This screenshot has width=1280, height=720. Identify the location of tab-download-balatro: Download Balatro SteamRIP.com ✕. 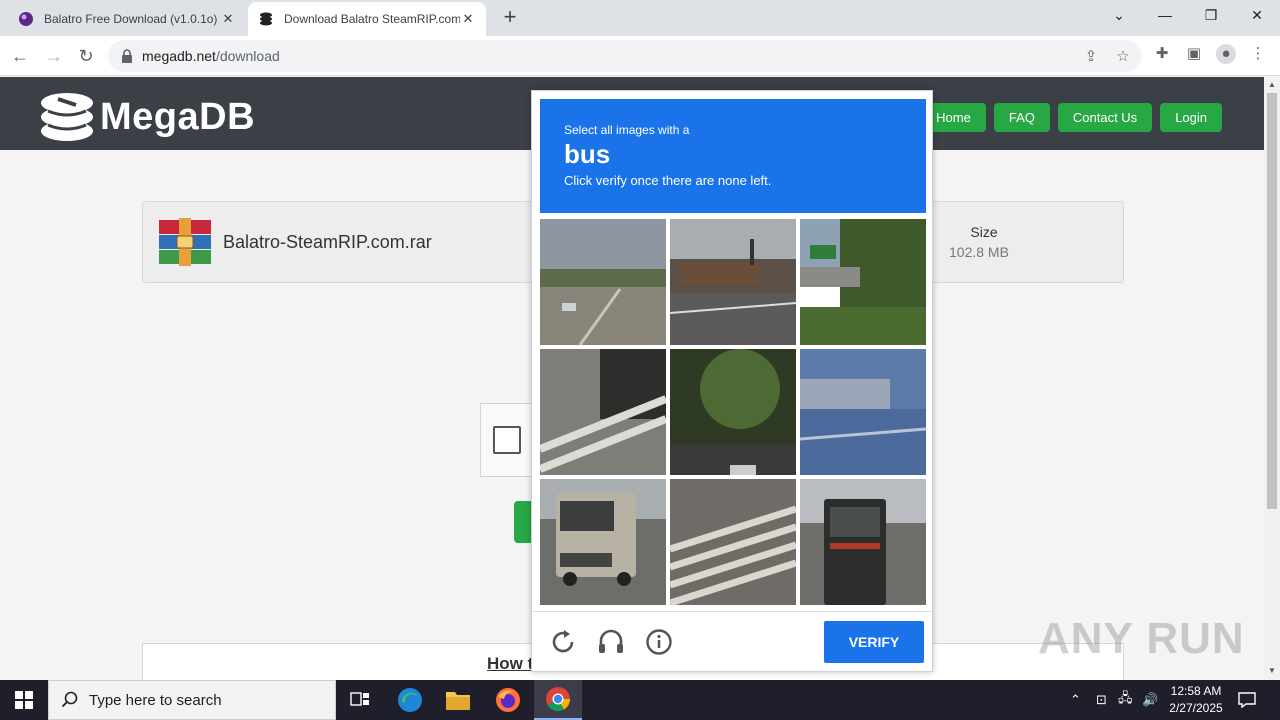
(367, 19).